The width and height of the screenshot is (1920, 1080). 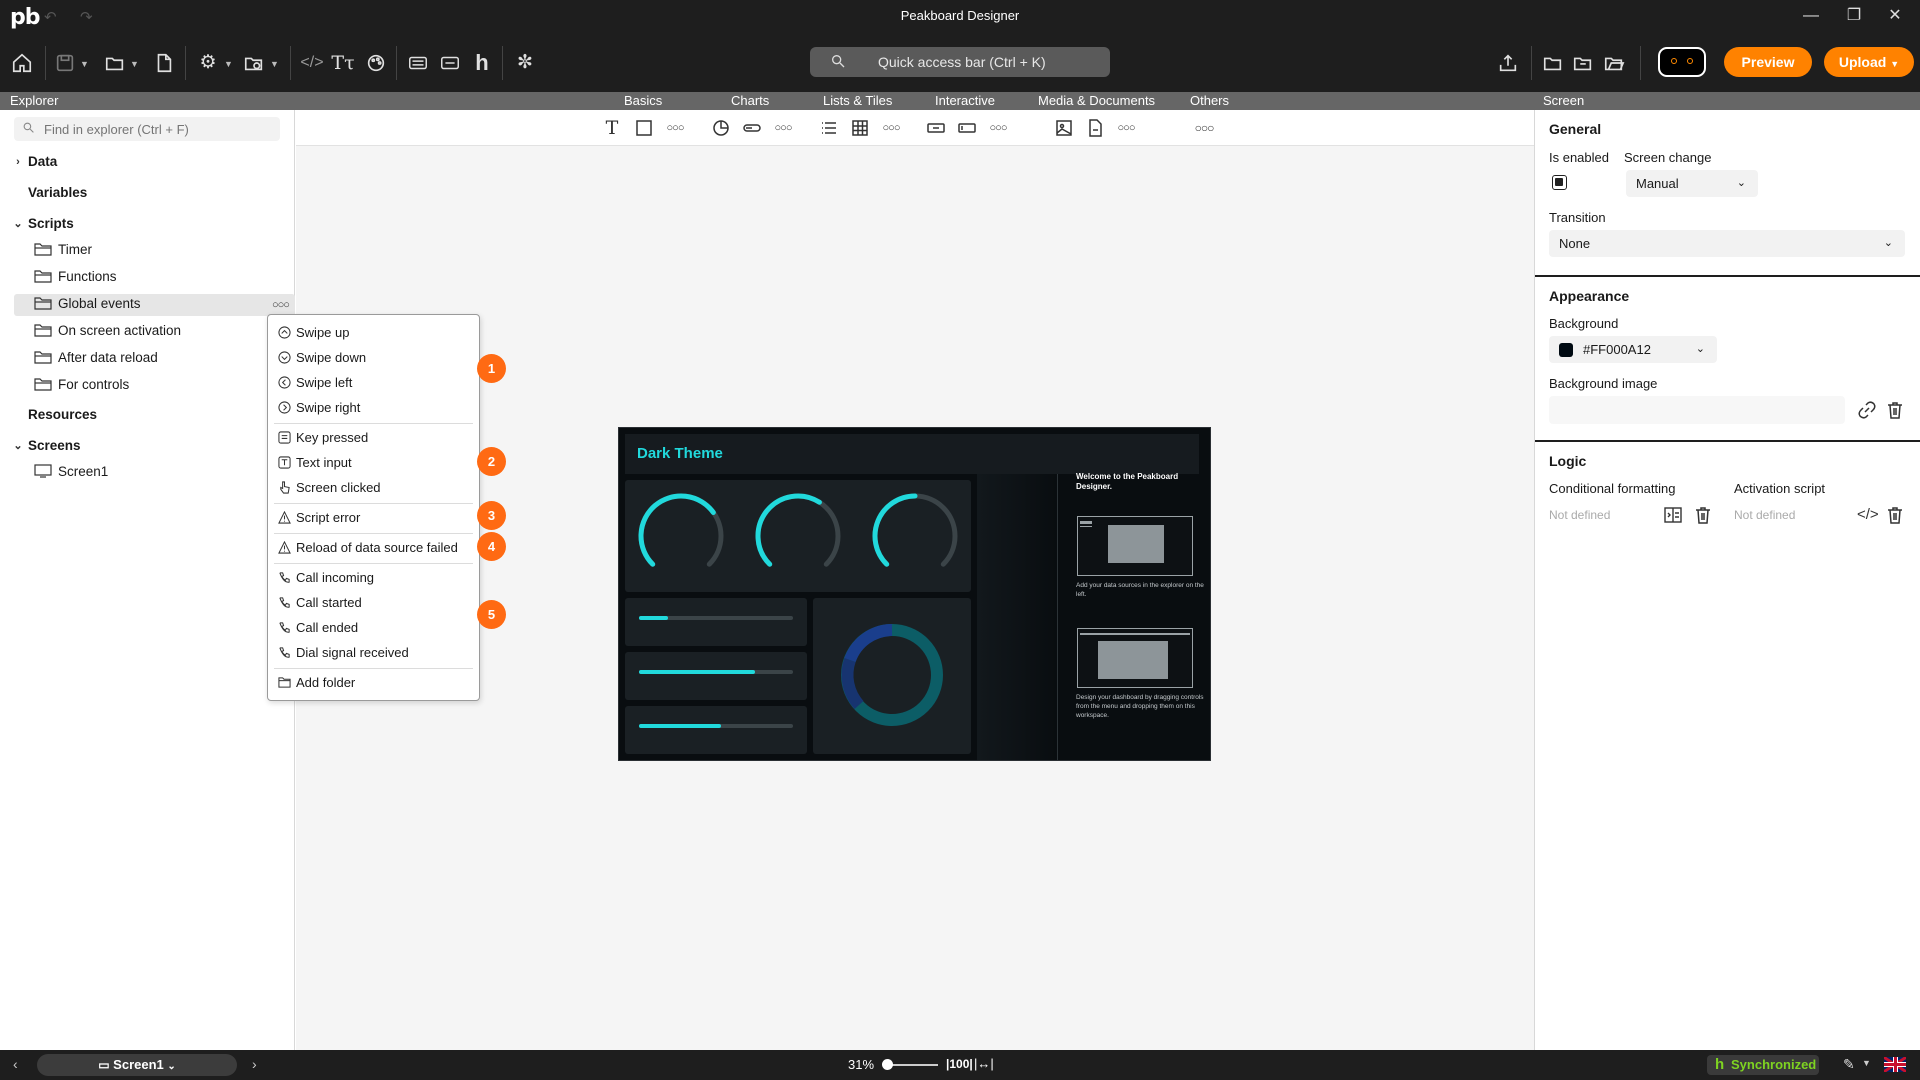 I want to click on more-others-icon: ○○○, so click(x=1204, y=128).